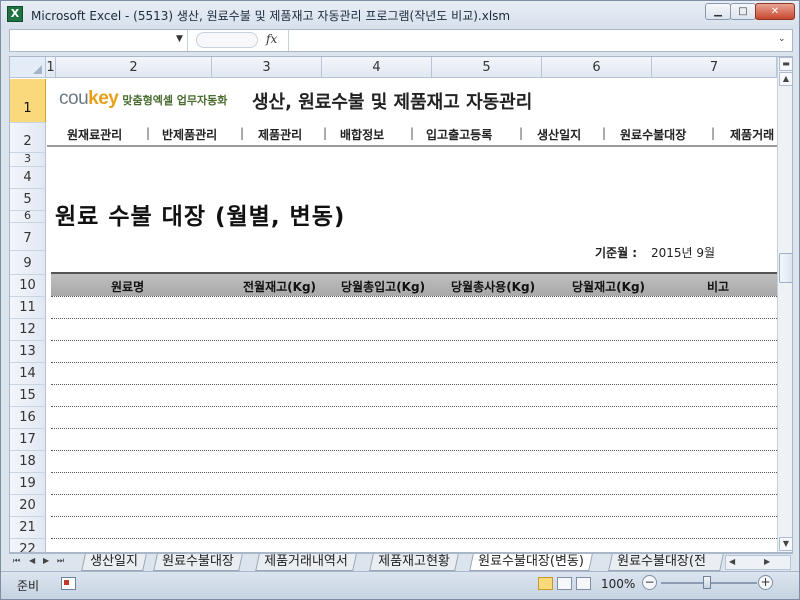  Describe the element at coordinates (28, 545) in the screenshot. I see `row-header: 22` at that location.